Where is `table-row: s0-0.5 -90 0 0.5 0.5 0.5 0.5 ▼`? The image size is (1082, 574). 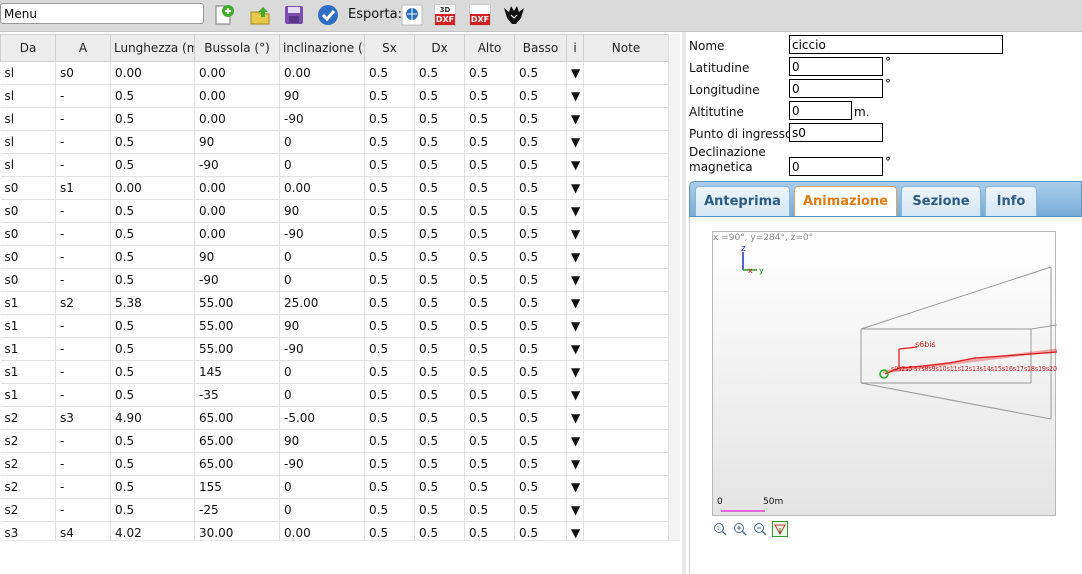
table-row: s0-0.5 -90 0 0.5 0.5 0.5 0.5 ▼ is located at coordinates (334, 280).